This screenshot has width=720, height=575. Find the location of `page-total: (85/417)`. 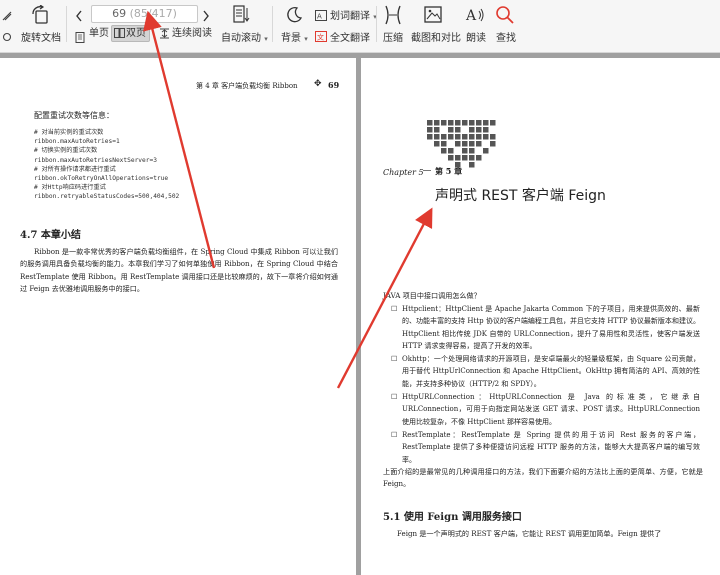

page-total: (85/417) is located at coordinates (153, 13).